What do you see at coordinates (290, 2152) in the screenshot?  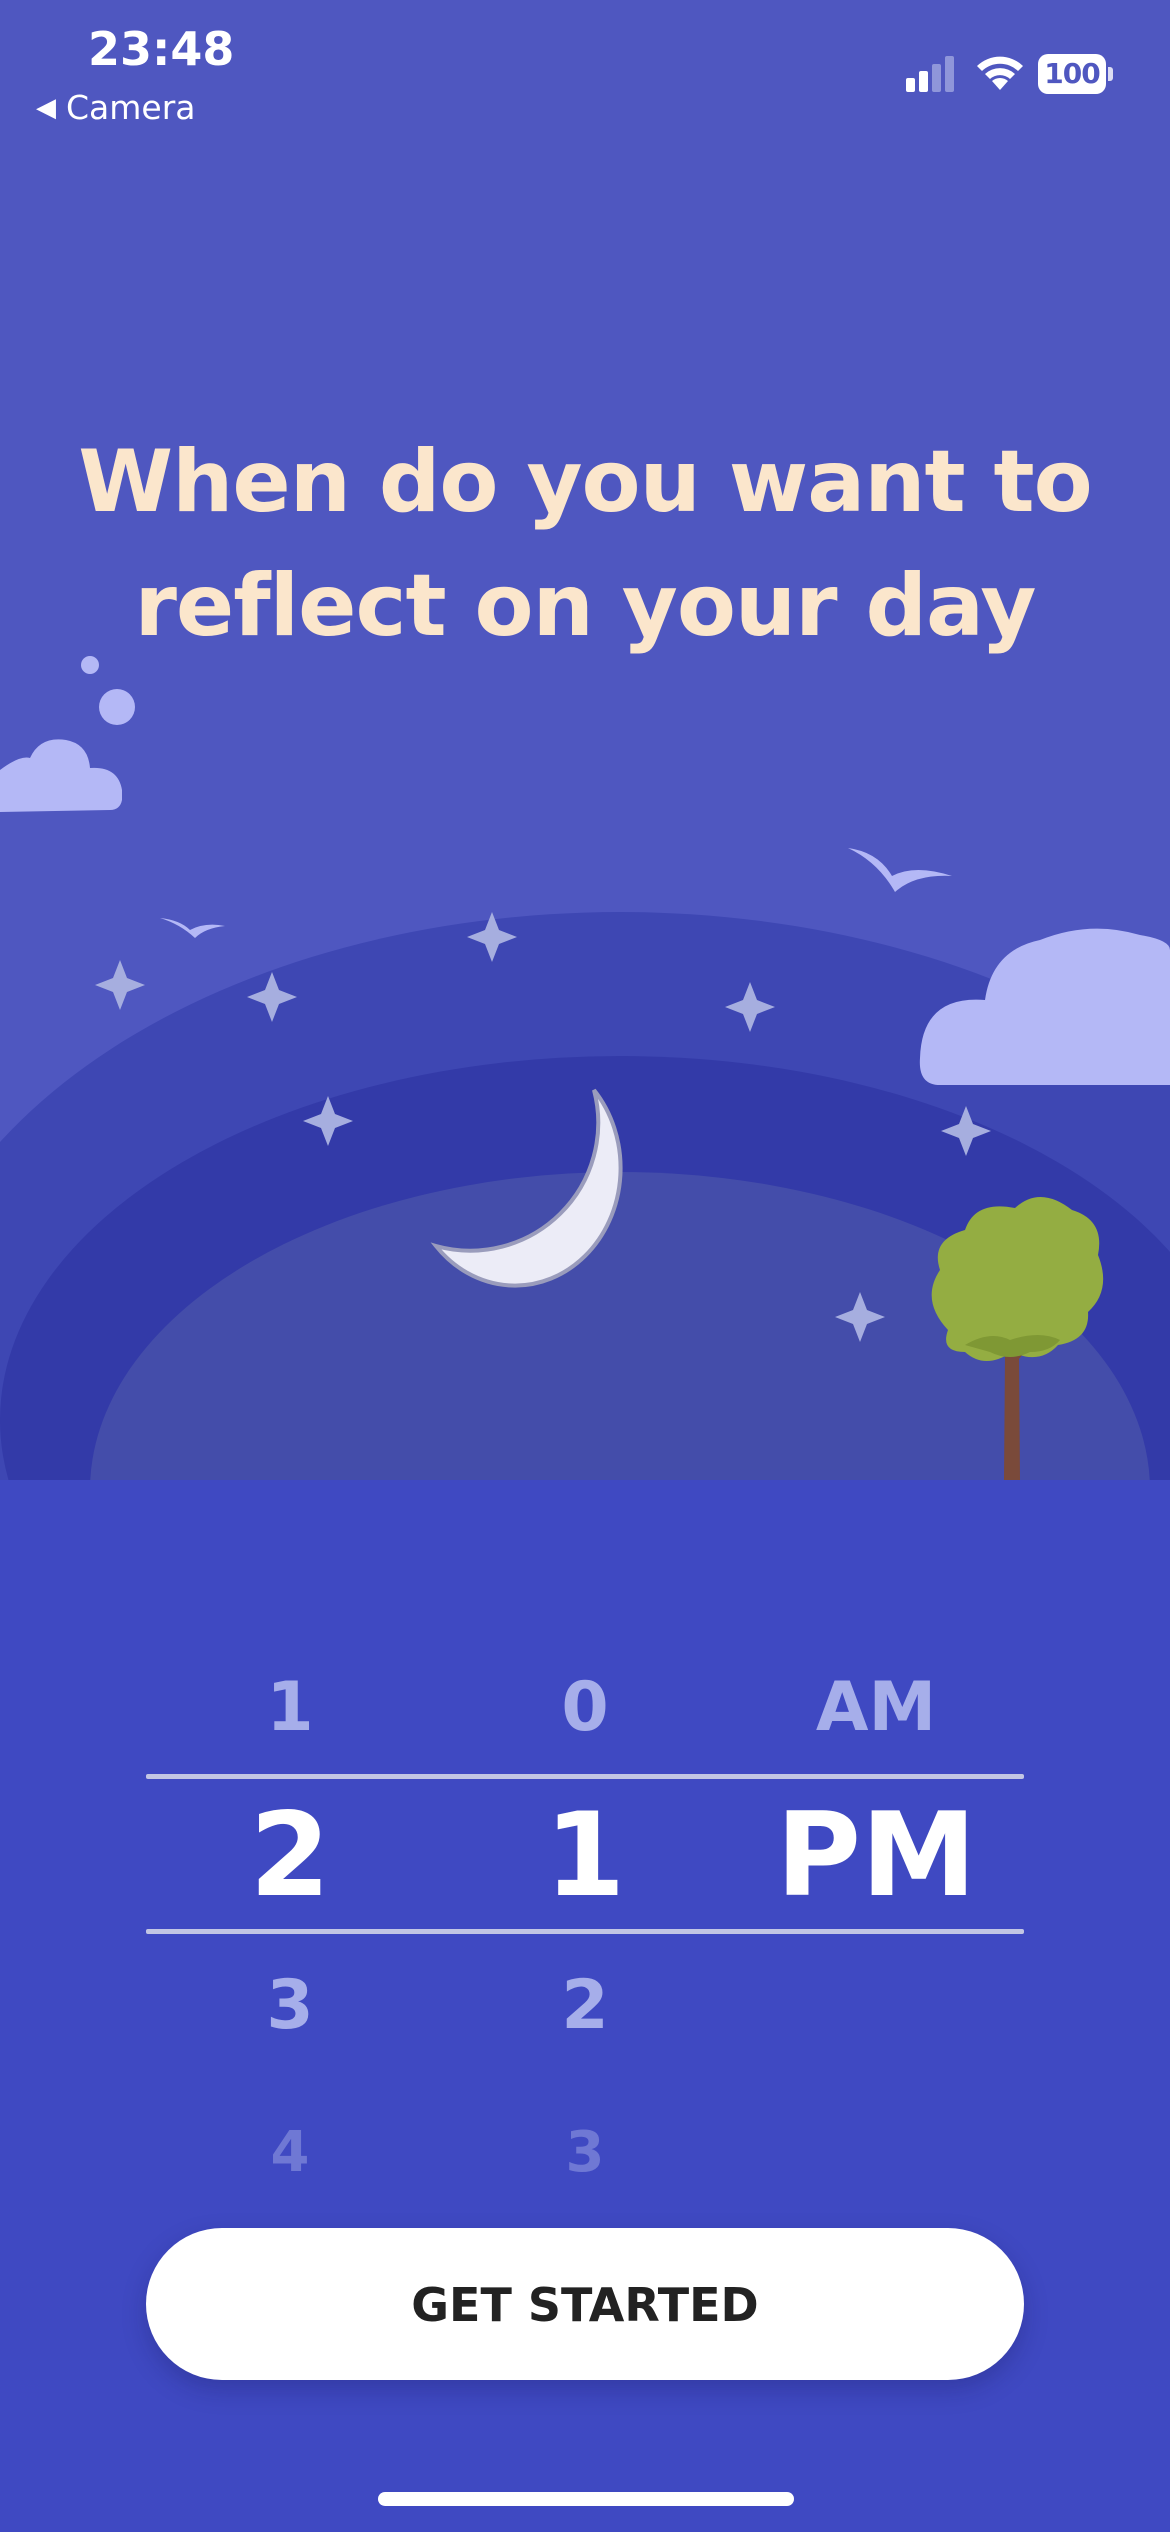 I see `hour-option: 4` at bounding box center [290, 2152].